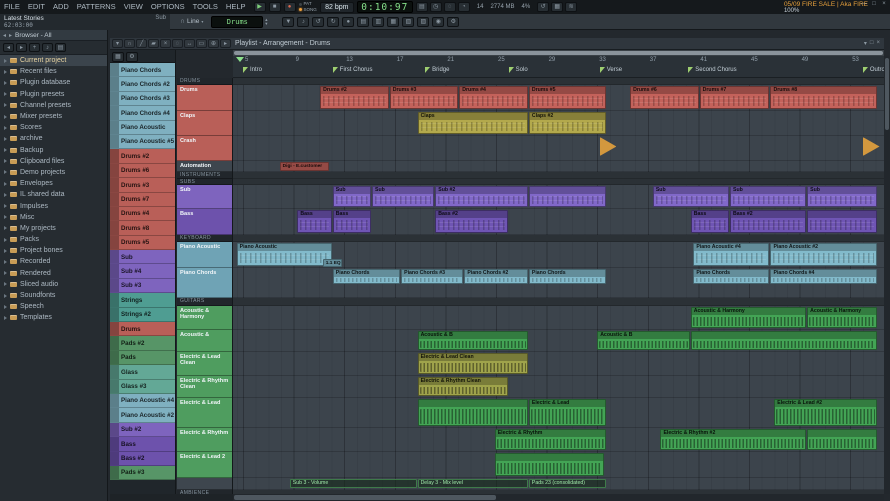 The width and height of the screenshot is (890, 501). I want to click on settings-icon: ⚙, so click(453, 21).